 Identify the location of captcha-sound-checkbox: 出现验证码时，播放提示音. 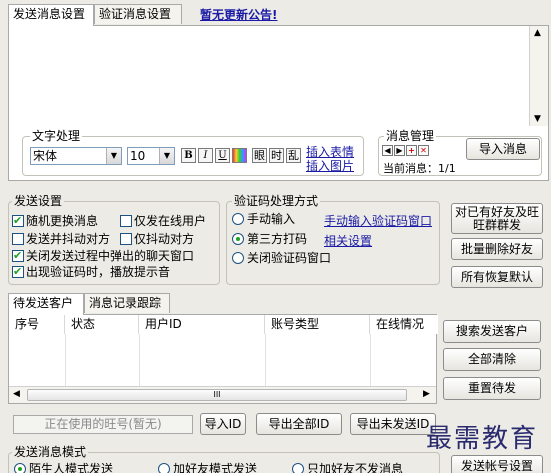
(91, 272).